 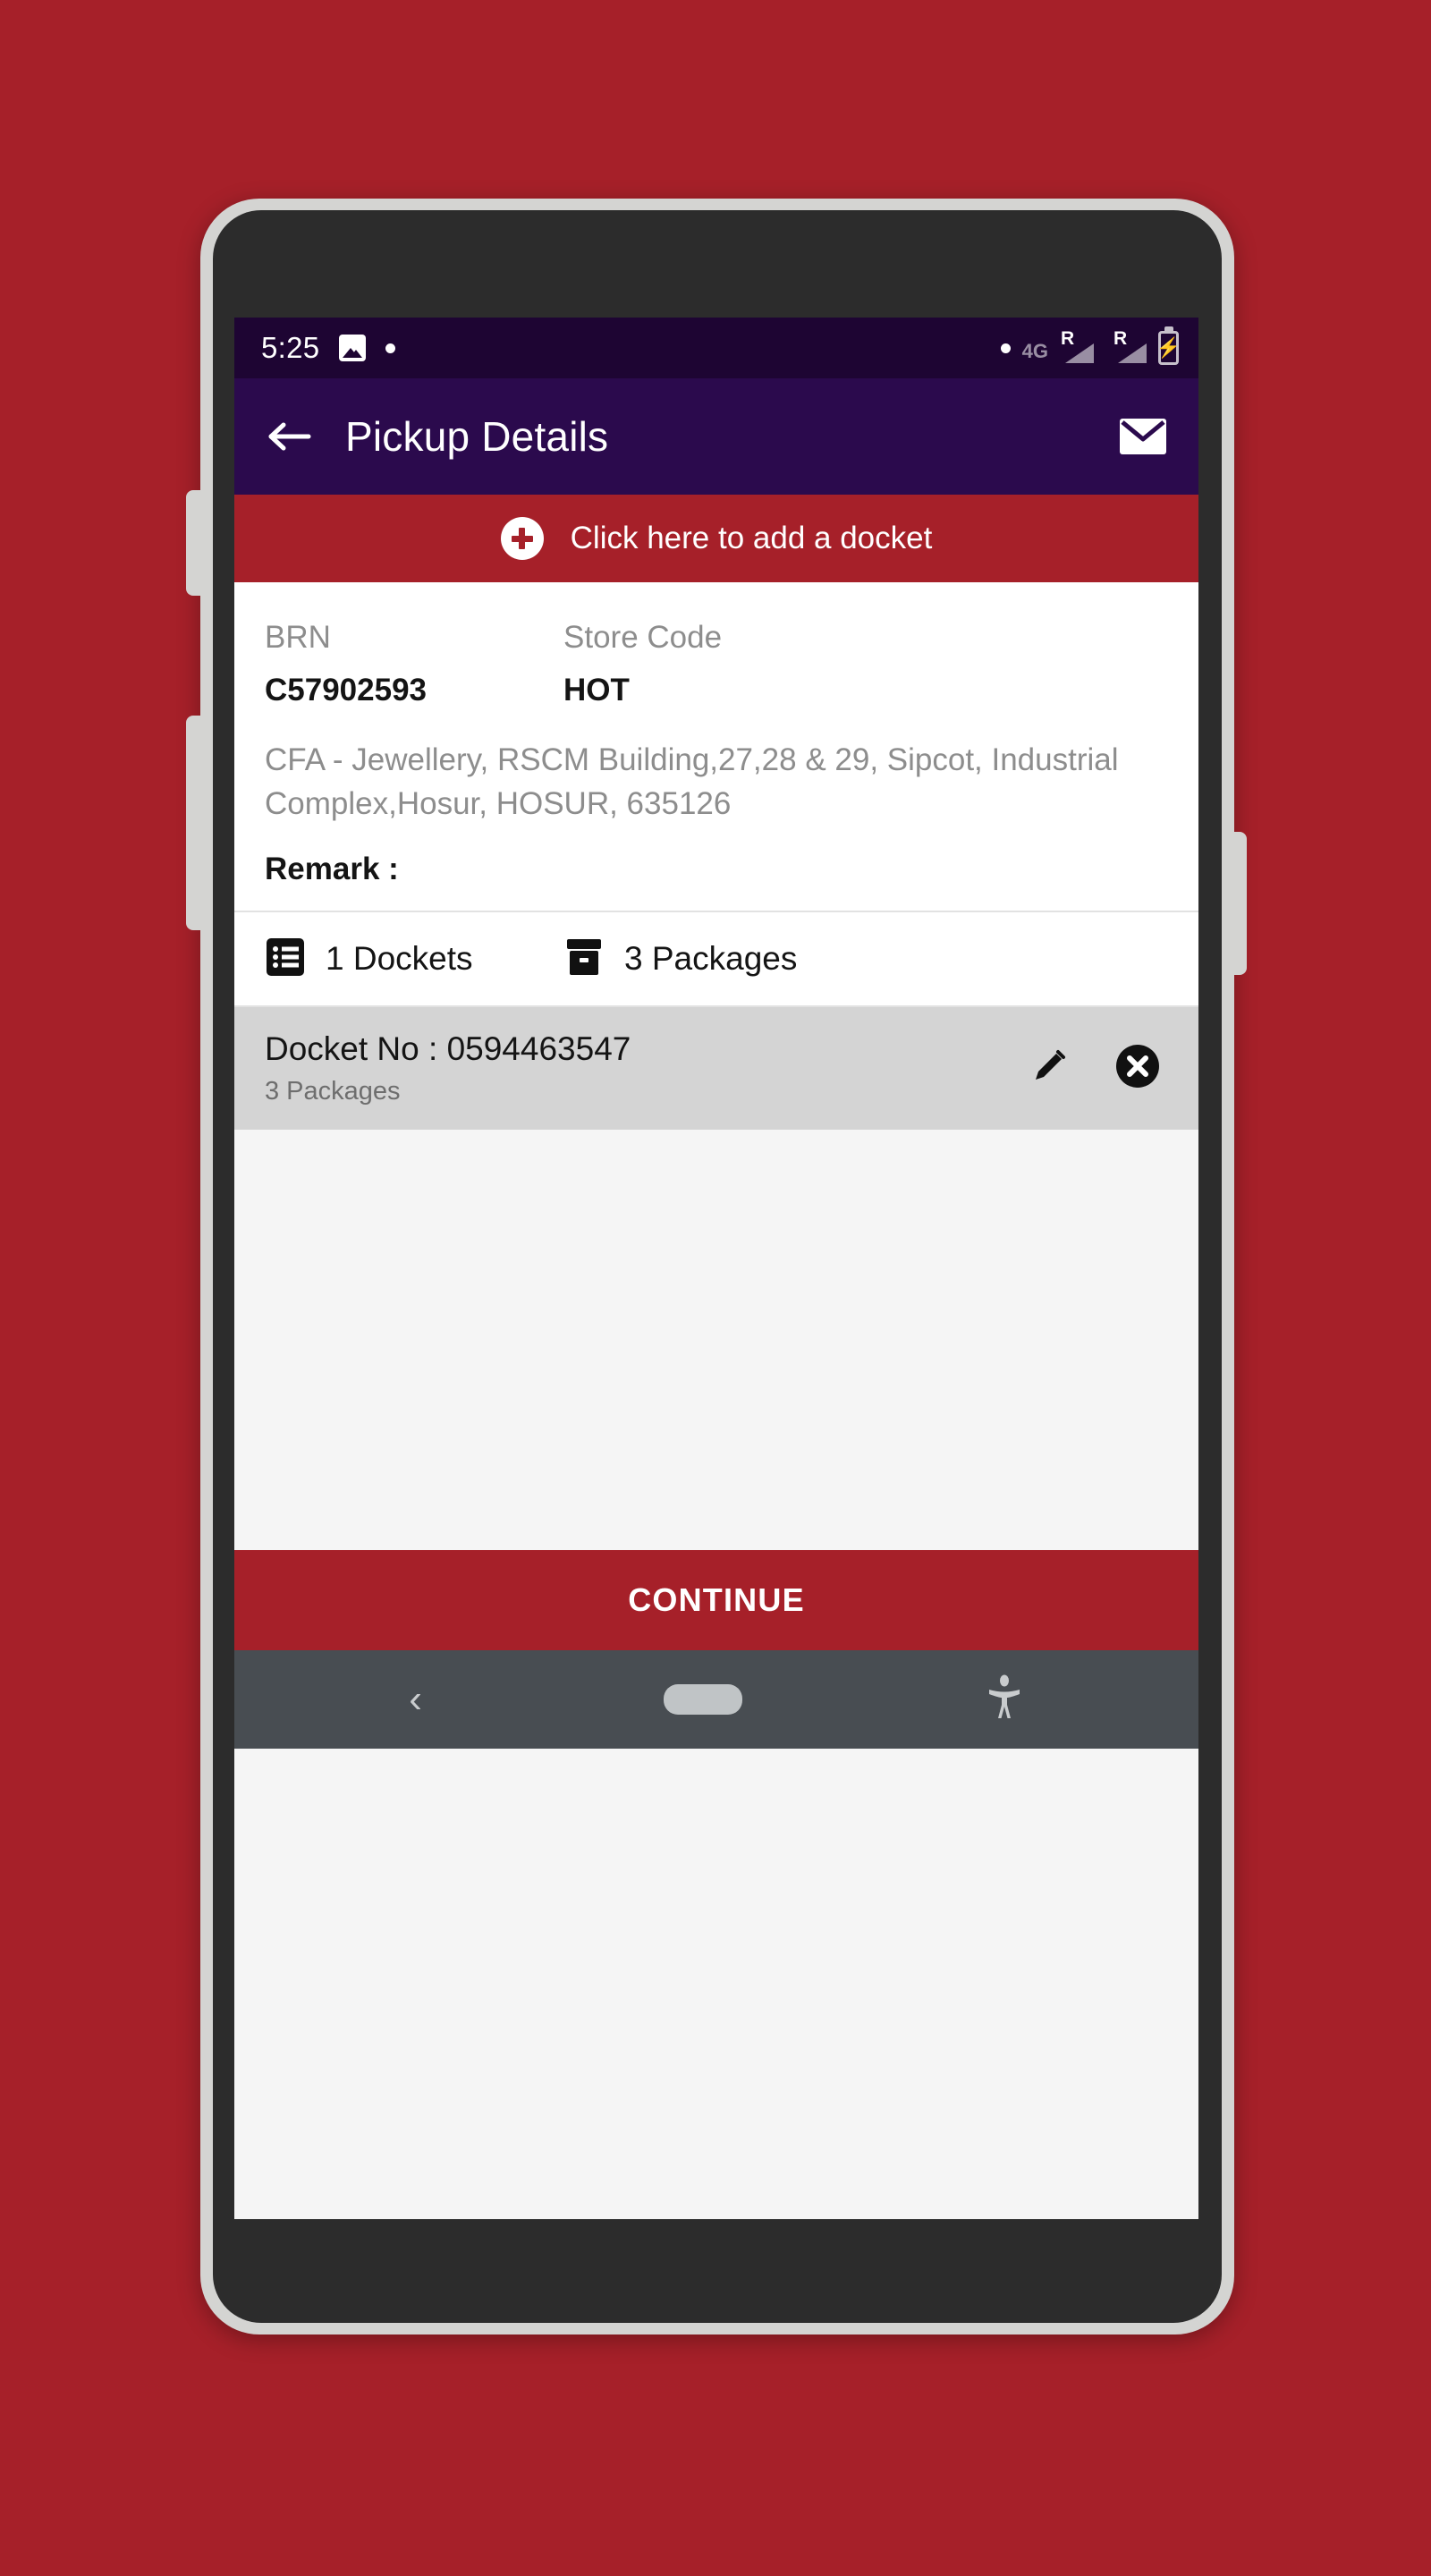 I want to click on page-title: Pickup Details, so click(x=477, y=436).